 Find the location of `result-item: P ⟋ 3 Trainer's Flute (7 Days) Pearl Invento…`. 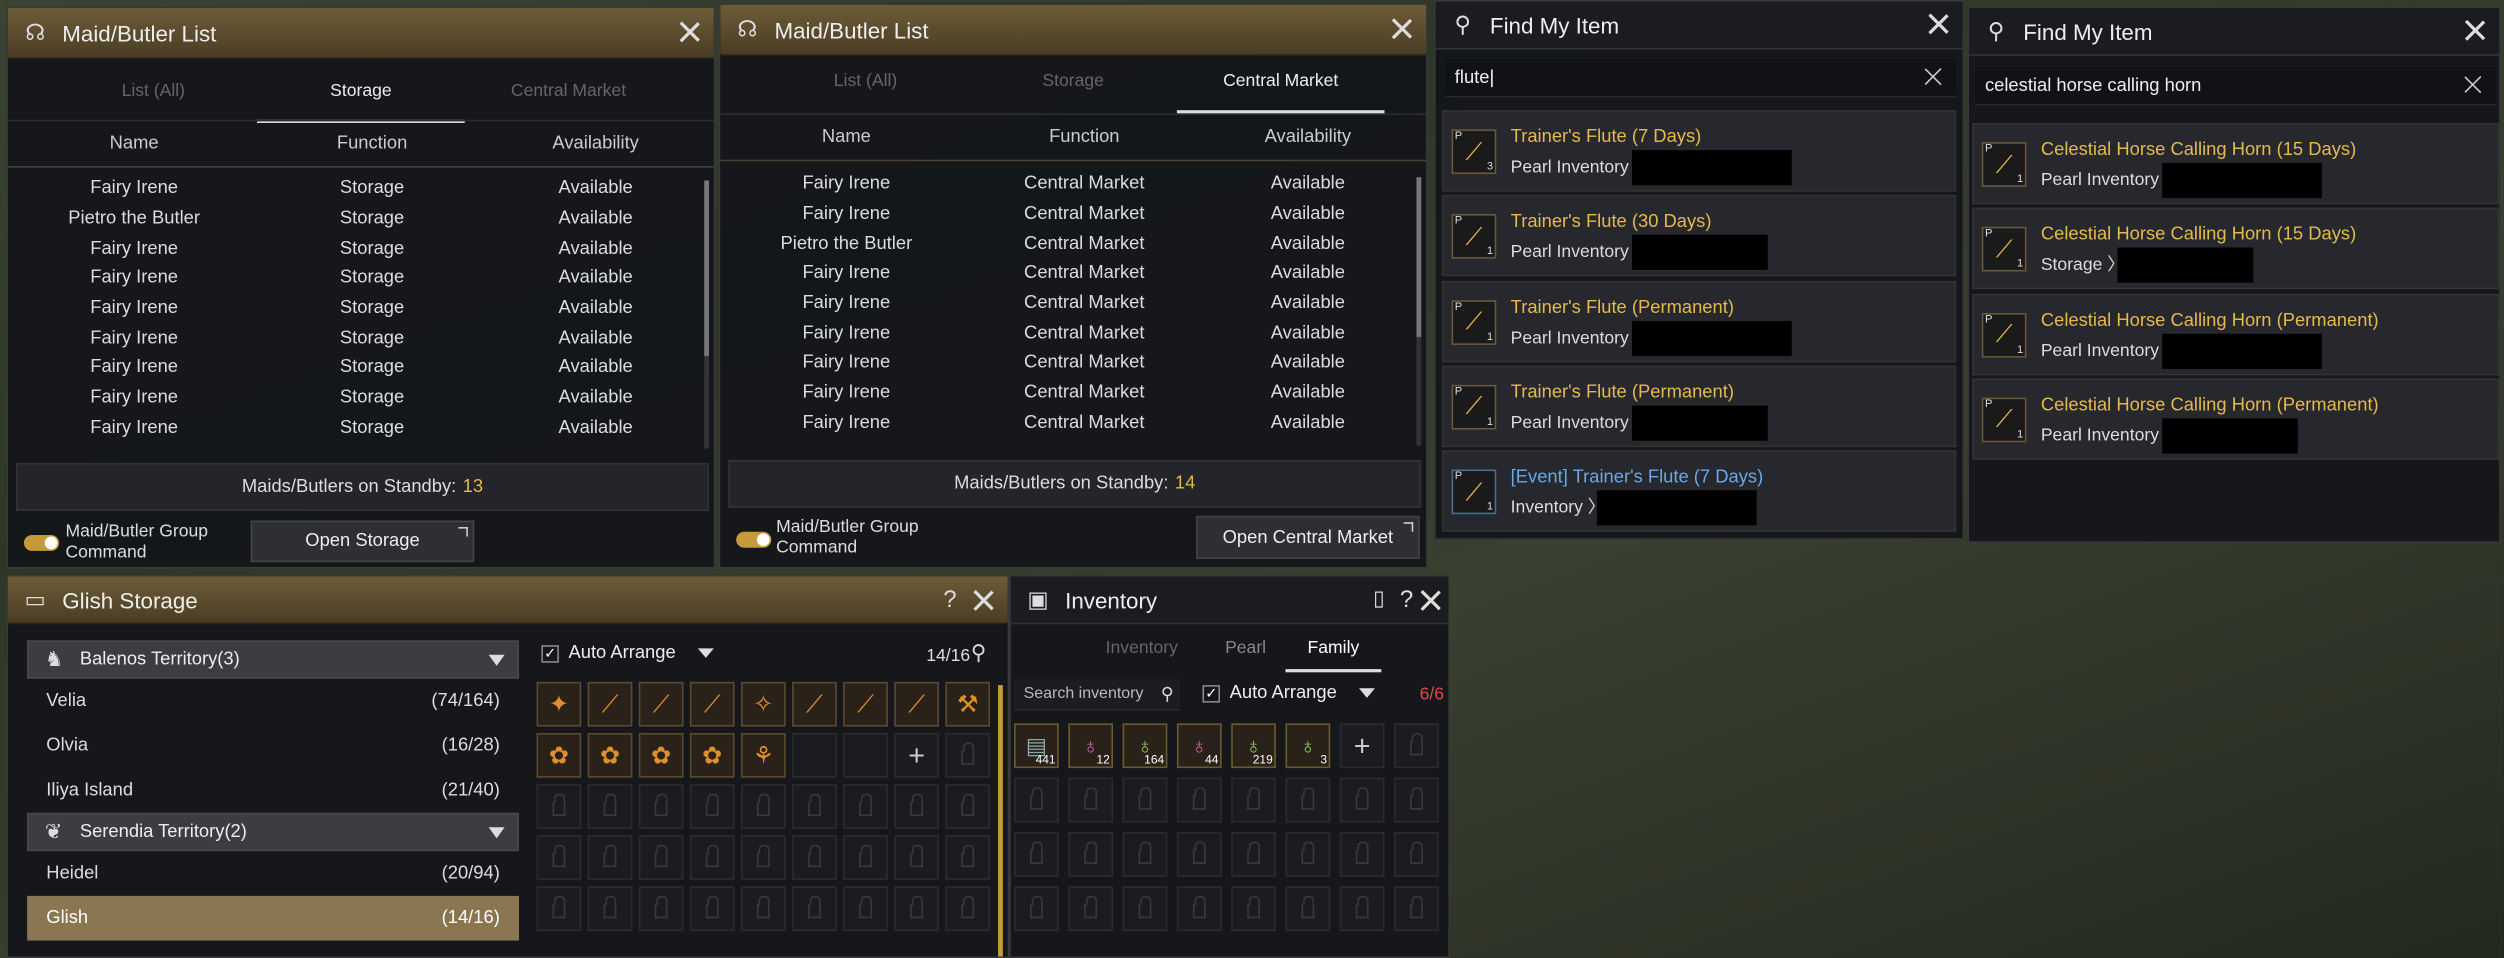

result-item: P ⟋ 3 Trainer's Flute (7 Days) Pearl Invento… is located at coordinates (1699, 151).